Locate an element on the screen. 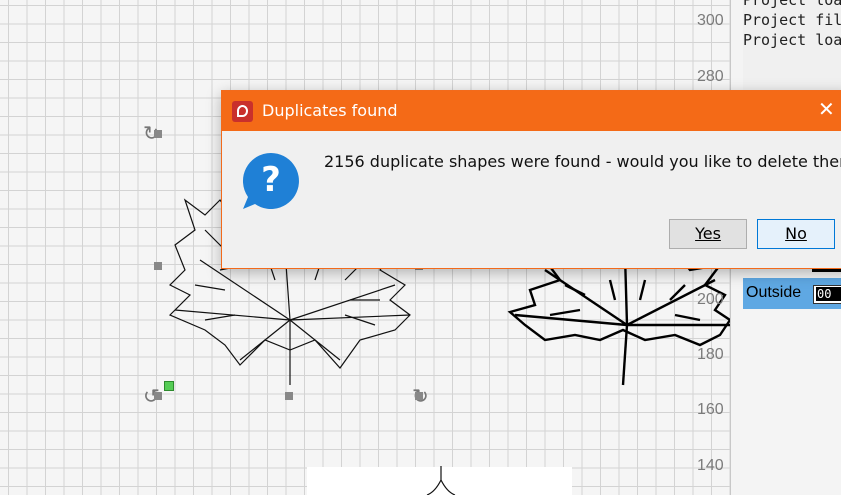 This screenshot has height=495, width=841. log-line: Project fil is located at coordinates (792, 20).